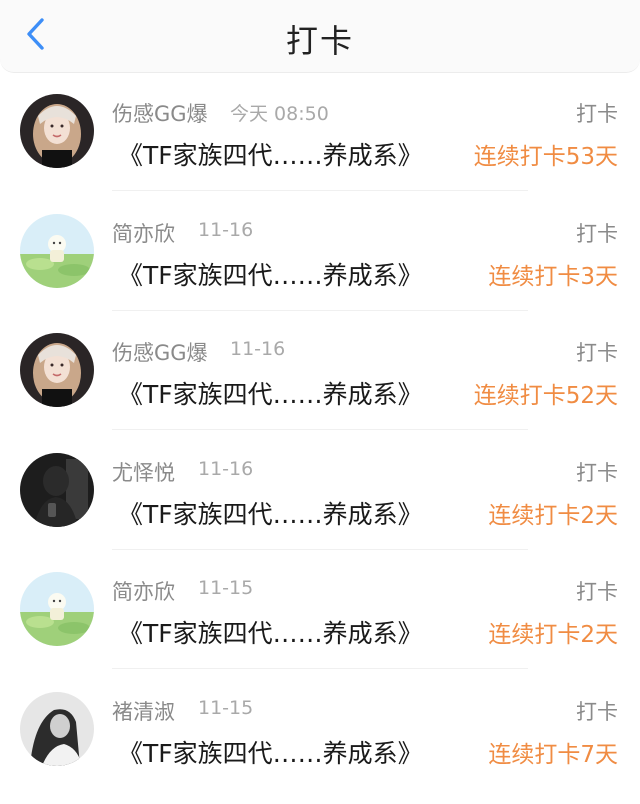 The height and width of the screenshot is (804, 640). I want to click on list-item: 伤感GG爆 11-16 打卡 《TF家族四代……养成系》 连续打卡52天, so click(320, 385).